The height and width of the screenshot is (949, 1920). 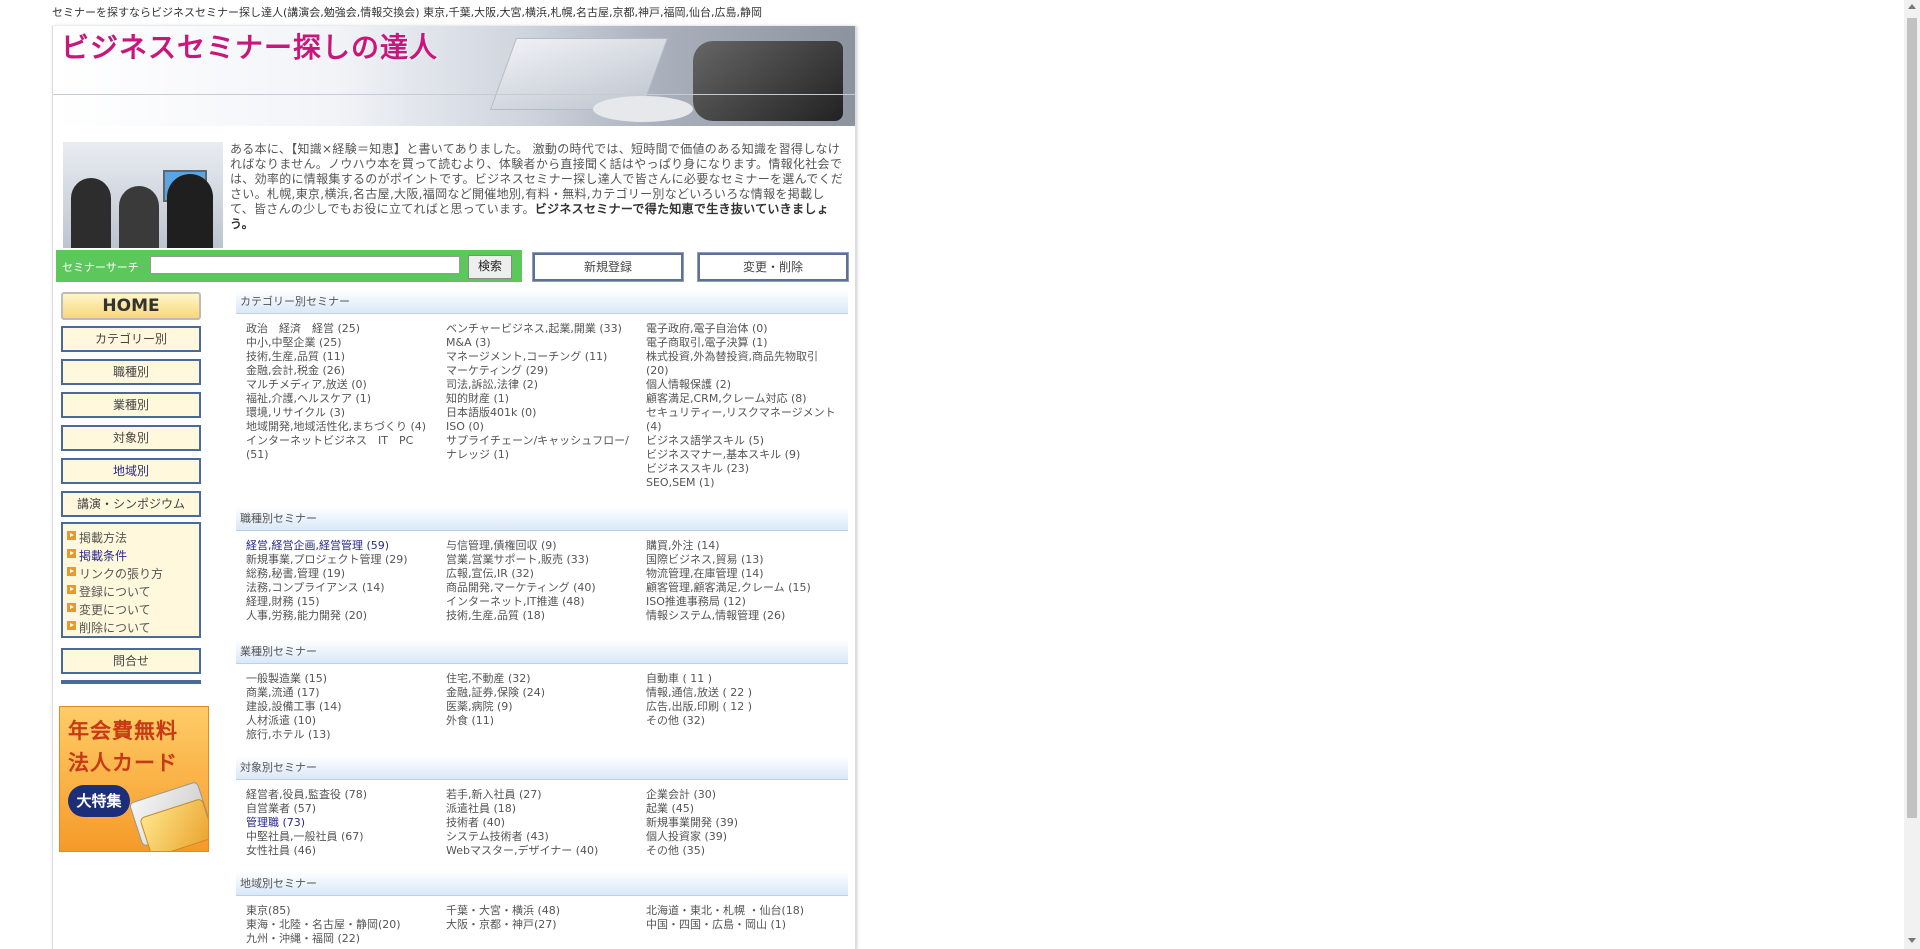 What do you see at coordinates (131, 438) in the screenshot?
I see `nav-target: 対象別` at bounding box center [131, 438].